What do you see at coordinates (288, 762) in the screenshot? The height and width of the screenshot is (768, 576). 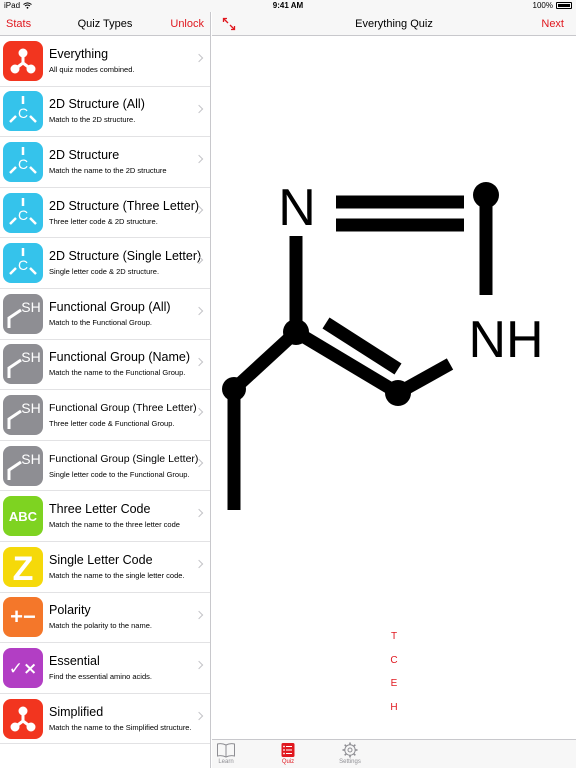 I see `tab-label: Quiz` at bounding box center [288, 762].